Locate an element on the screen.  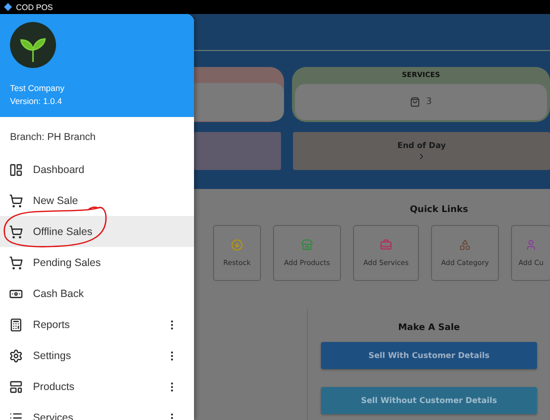
end-of-day-label: End of Day is located at coordinates (421, 145).